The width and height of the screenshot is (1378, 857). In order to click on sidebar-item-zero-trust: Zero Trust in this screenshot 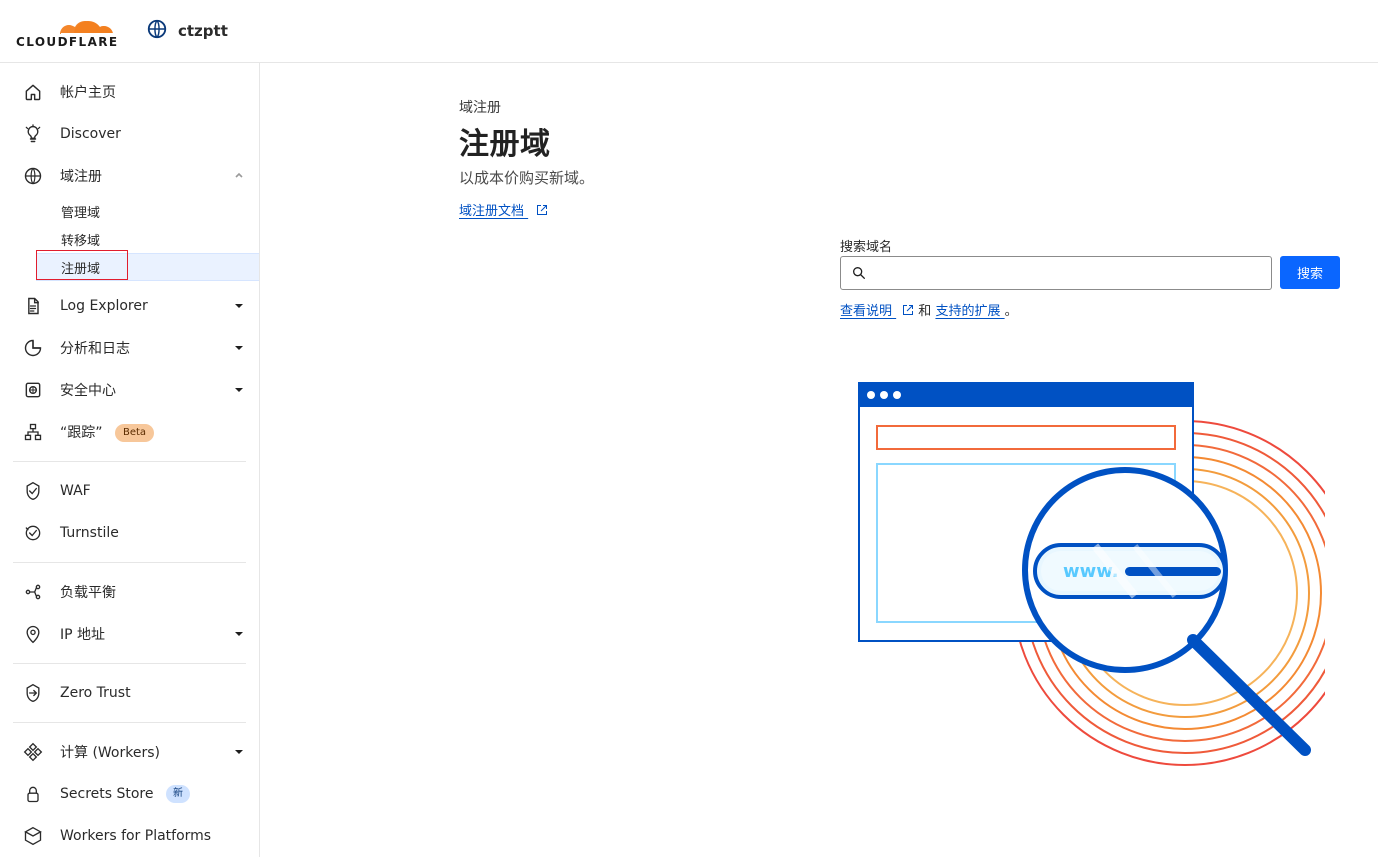, I will do `click(129, 693)`.